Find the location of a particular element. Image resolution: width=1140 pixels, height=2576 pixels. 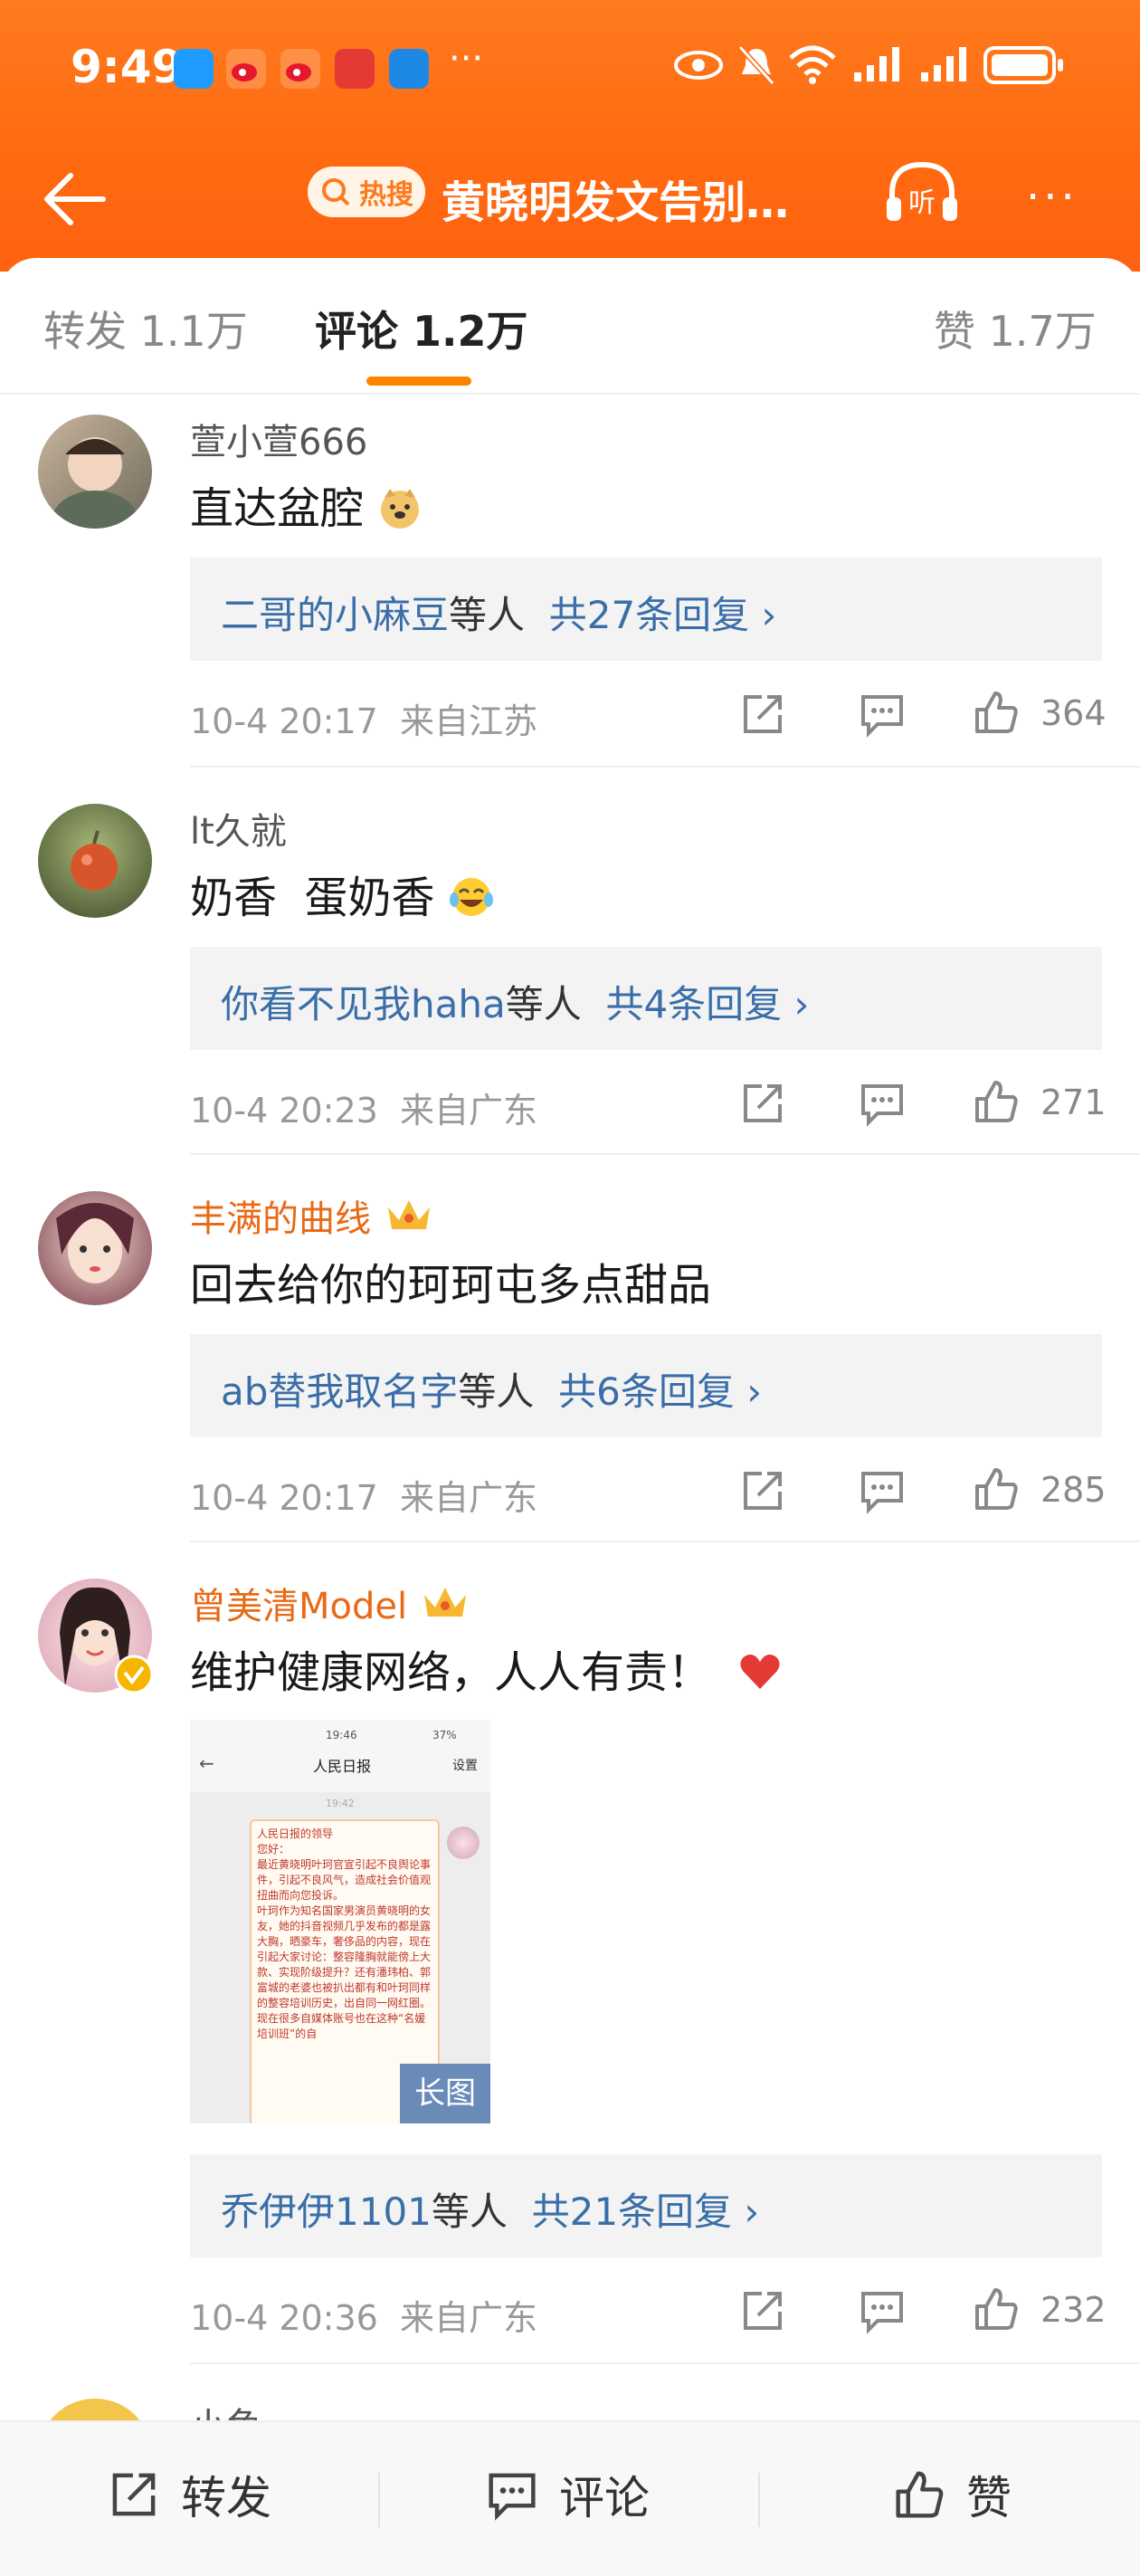

reply-users: 二哥的小麻豆 is located at coordinates (335, 615).